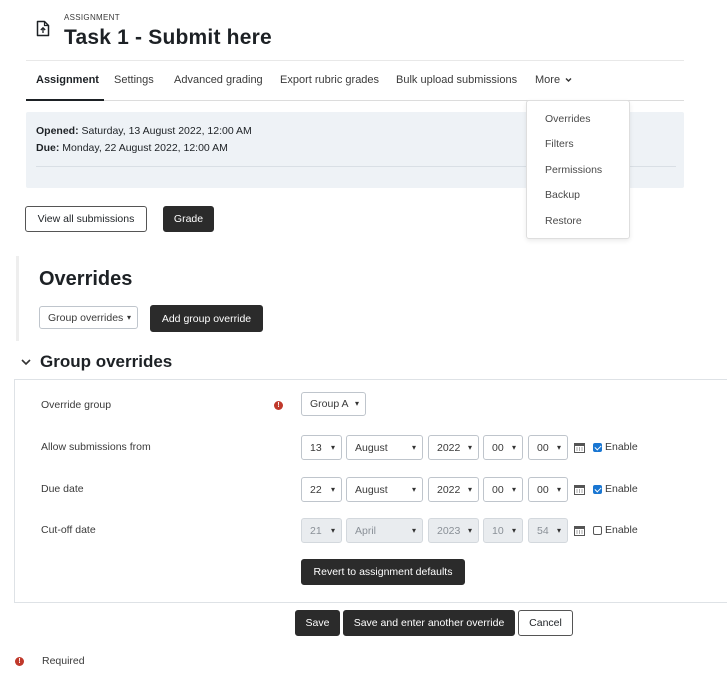 This screenshot has width=727, height=685. I want to click on due-date-month-select: August ▾, so click(384, 489).